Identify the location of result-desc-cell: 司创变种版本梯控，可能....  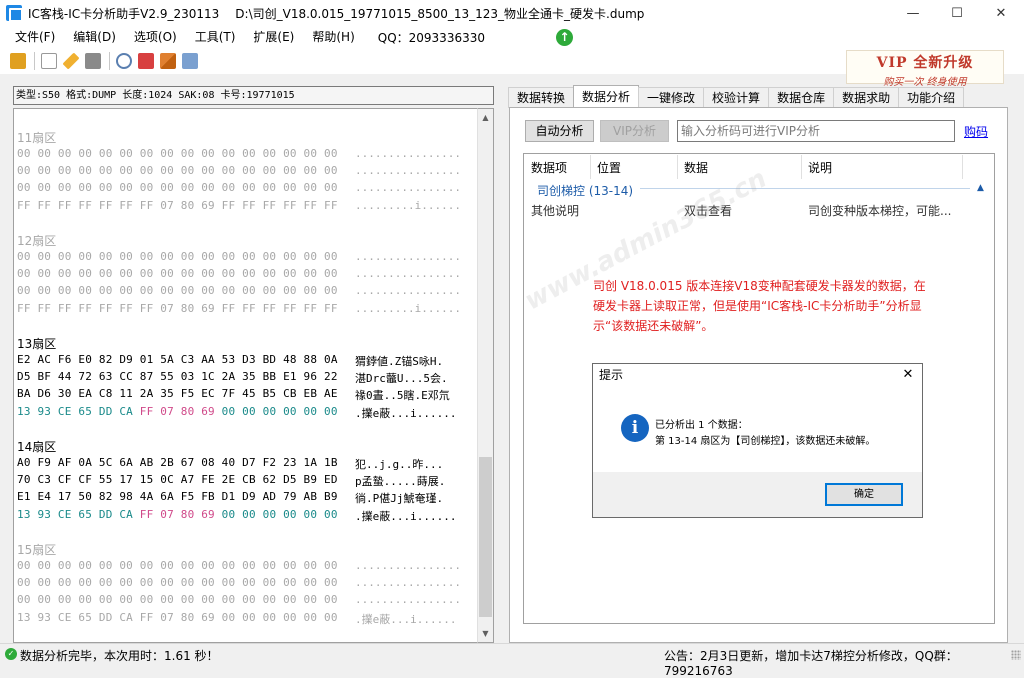
(879, 210).